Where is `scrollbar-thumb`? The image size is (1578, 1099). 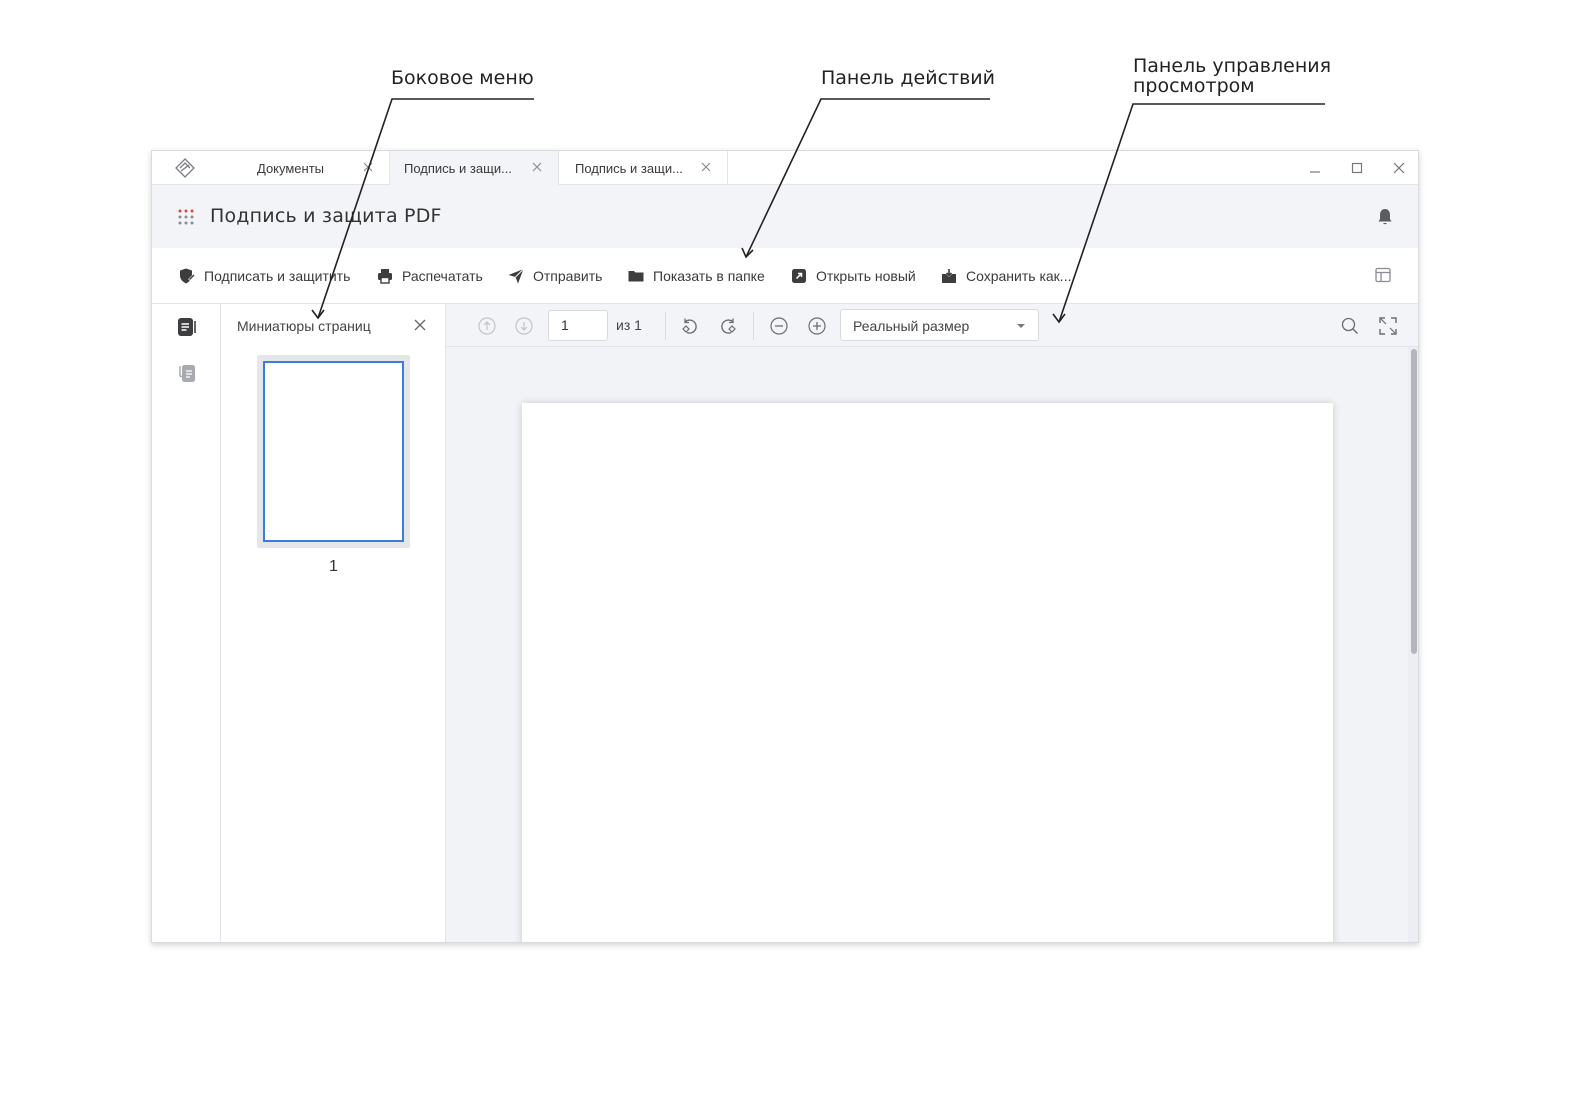
scrollbar-thumb is located at coordinates (1414, 501).